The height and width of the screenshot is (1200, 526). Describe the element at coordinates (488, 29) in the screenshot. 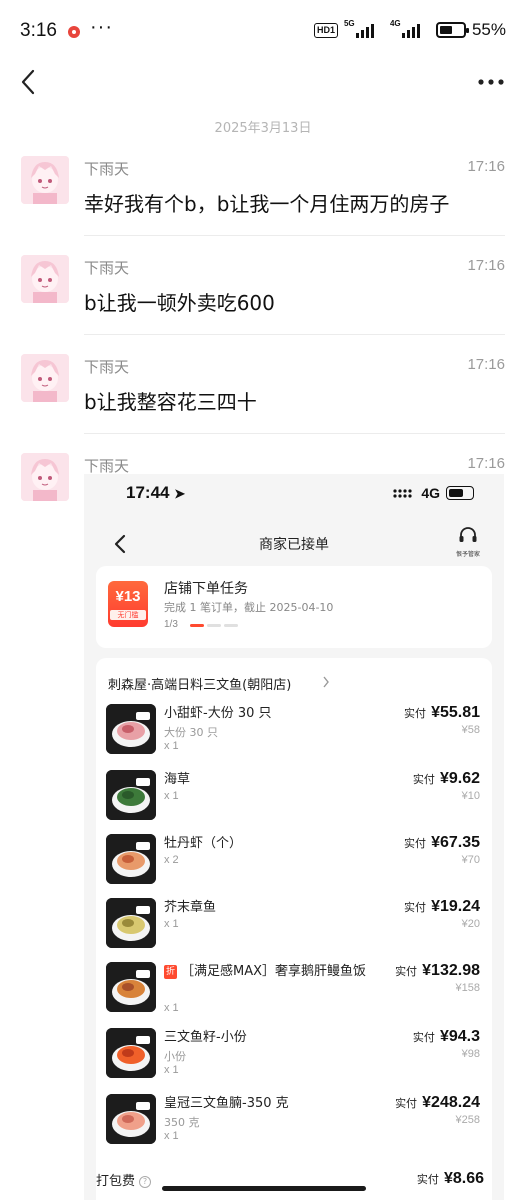

I see `battery-percent: 55%` at that location.